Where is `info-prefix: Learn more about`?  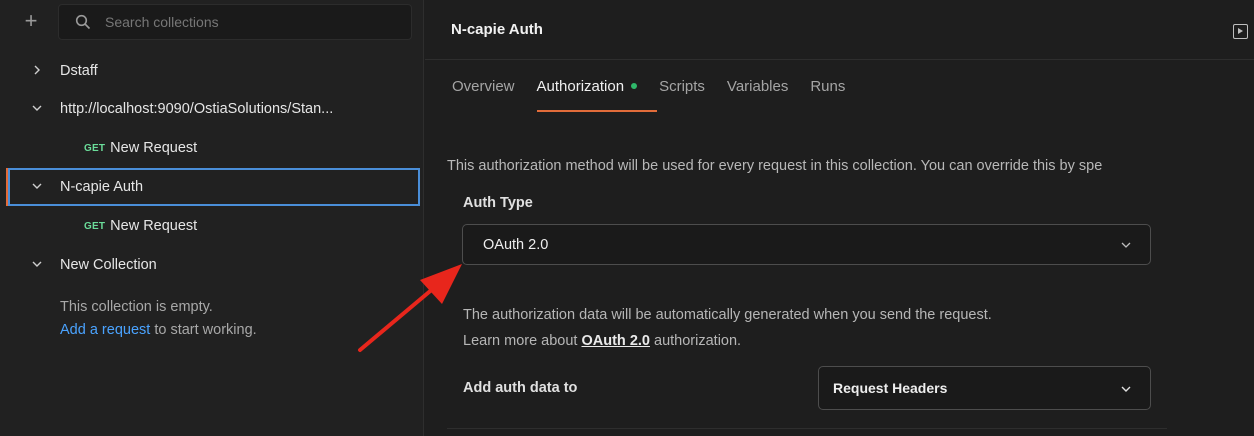
info-prefix: Learn more about is located at coordinates (522, 341).